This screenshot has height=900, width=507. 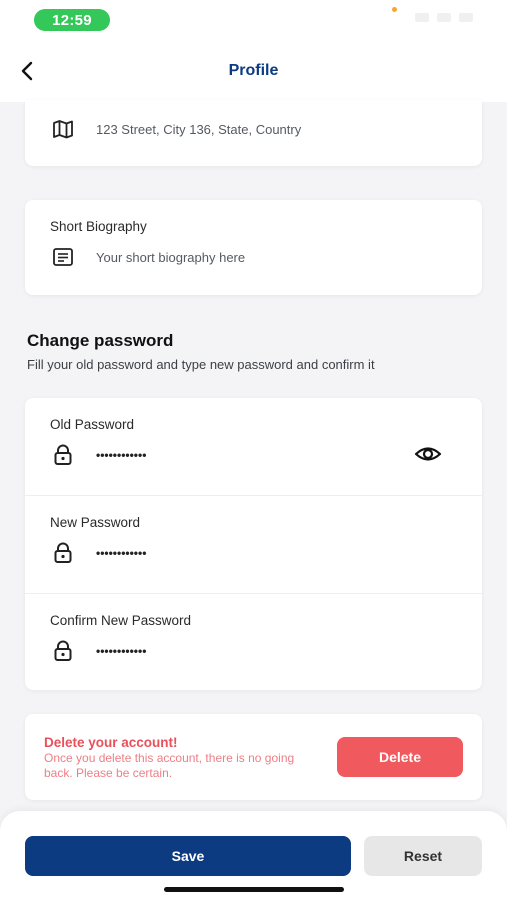 What do you see at coordinates (72, 20) in the screenshot?
I see `status-time: 12:59` at bounding box center [72, 20].